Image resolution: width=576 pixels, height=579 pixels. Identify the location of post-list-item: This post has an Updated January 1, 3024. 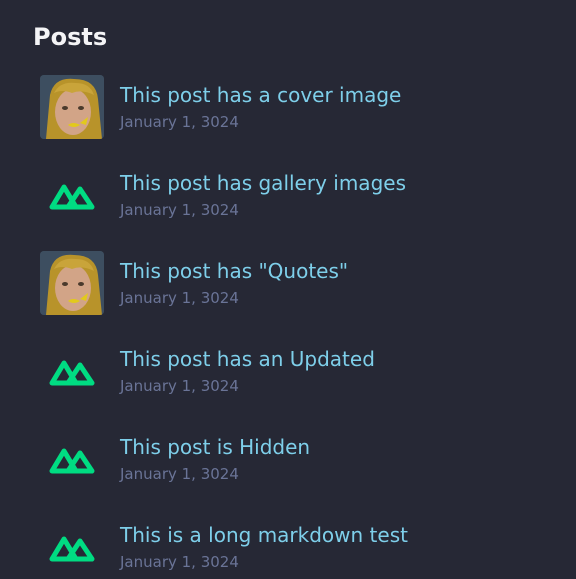
(290, 371).